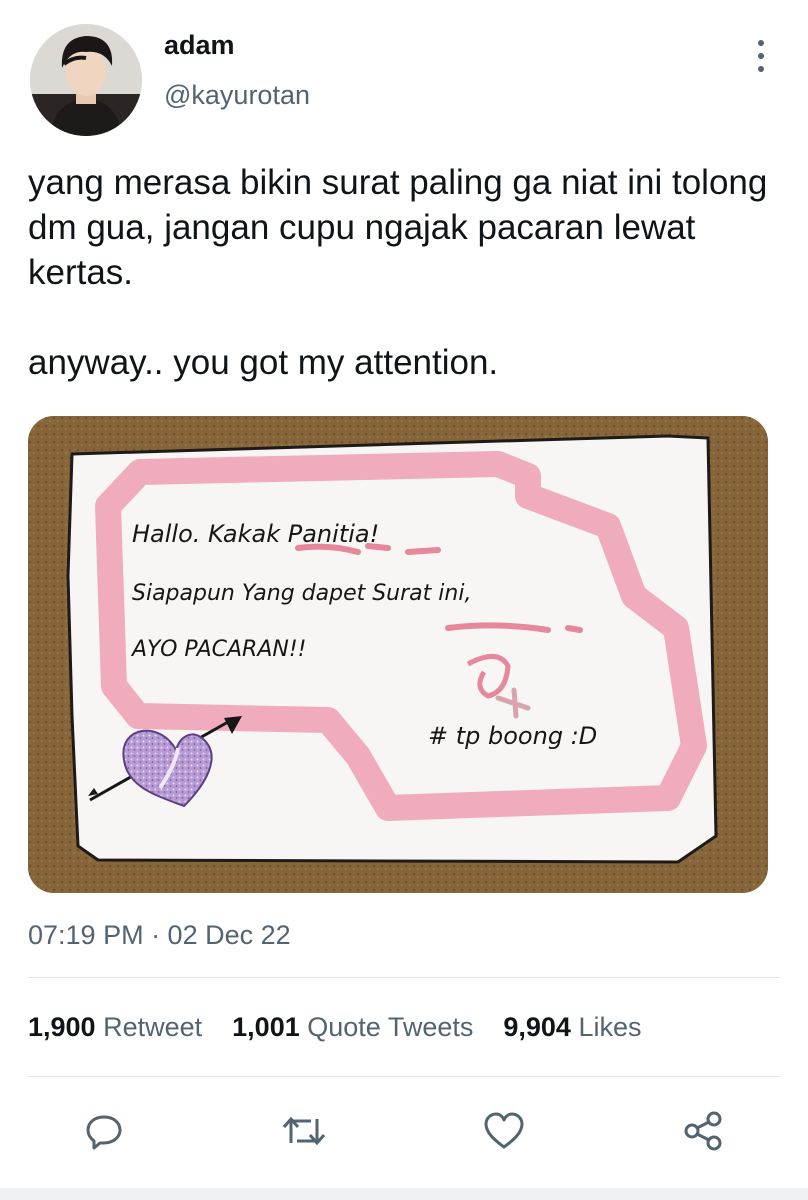 Image resolution: width=808 pixels, height=1200 pixels. What do you see at coordinates (703, 1131) in the screenshot?
I see `share-icon` at bounding box center [703, 1131].